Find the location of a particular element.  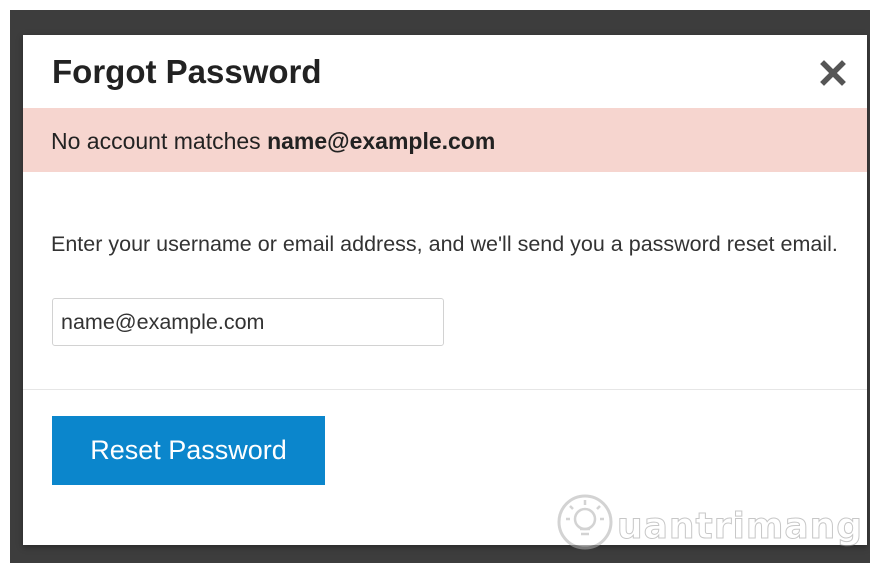

watermark: uantrimang is located at coordinates (710, 523).